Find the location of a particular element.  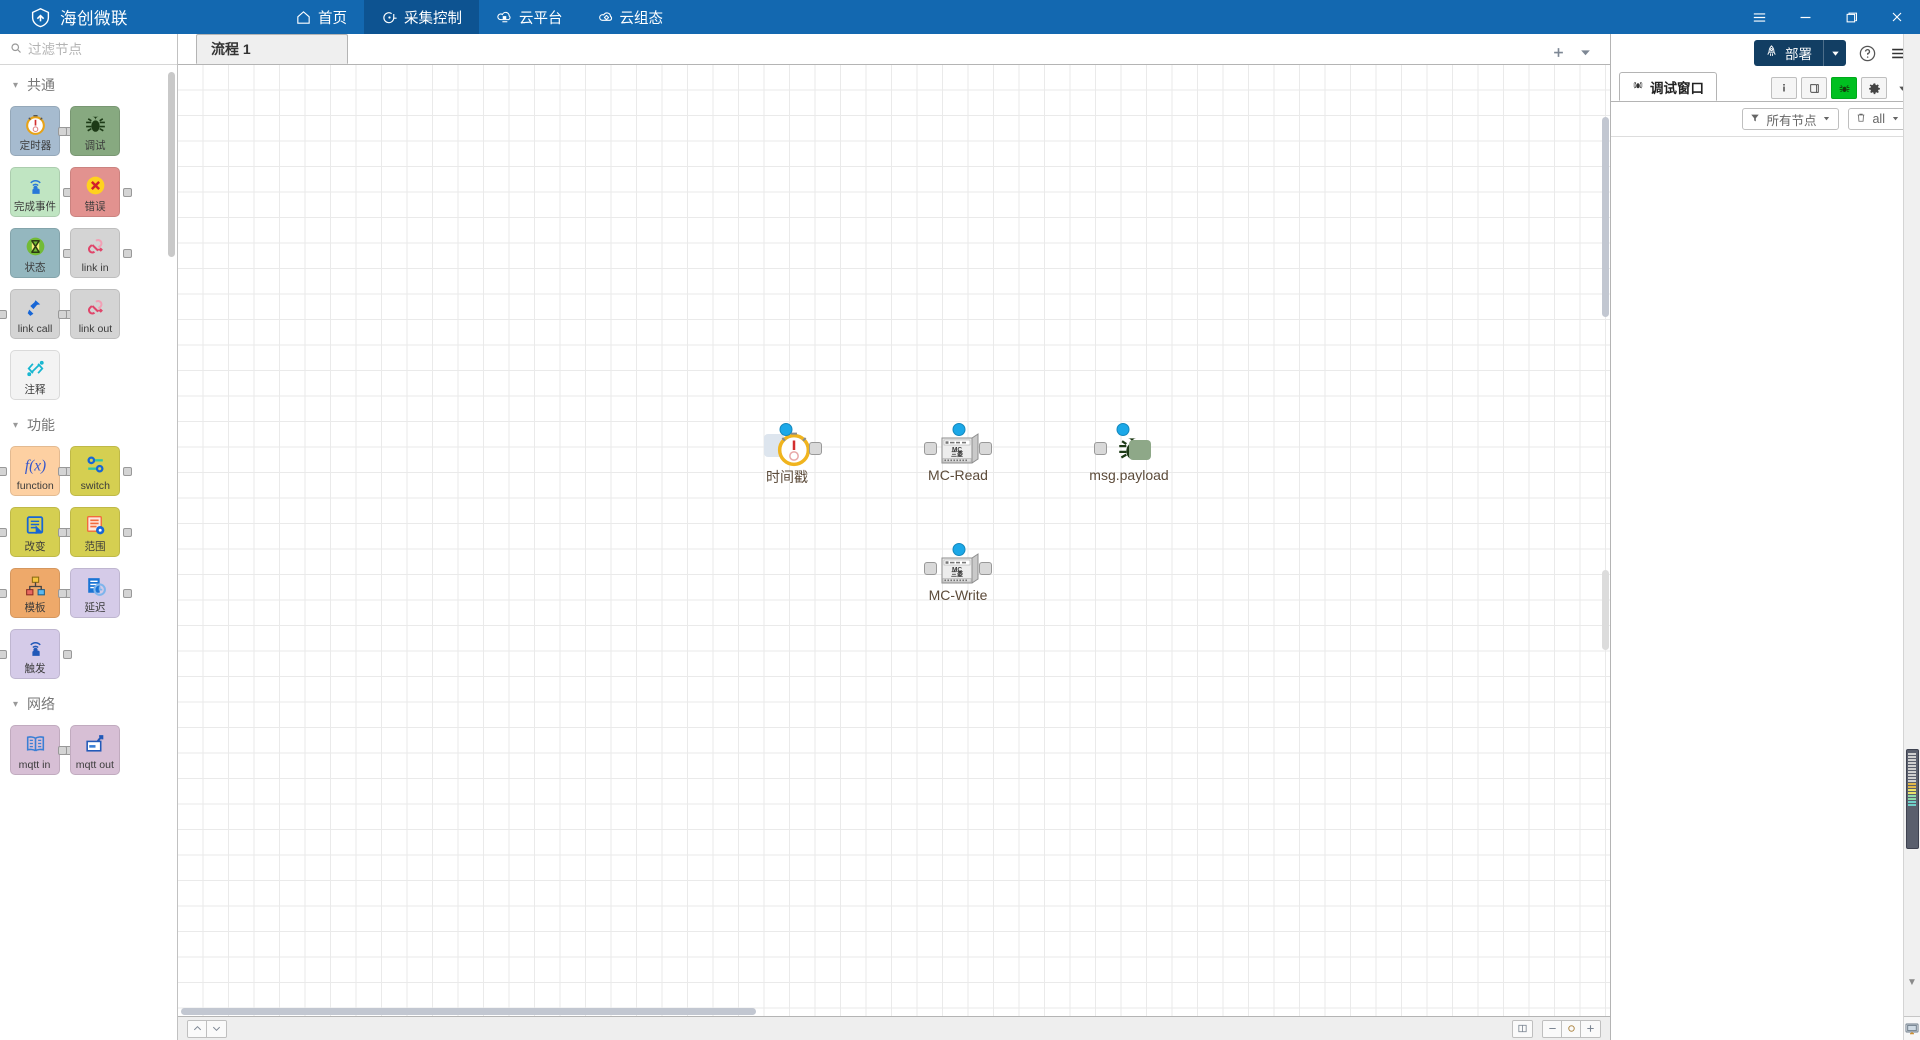

info-tool-button is located at coordinates (1784, 88).